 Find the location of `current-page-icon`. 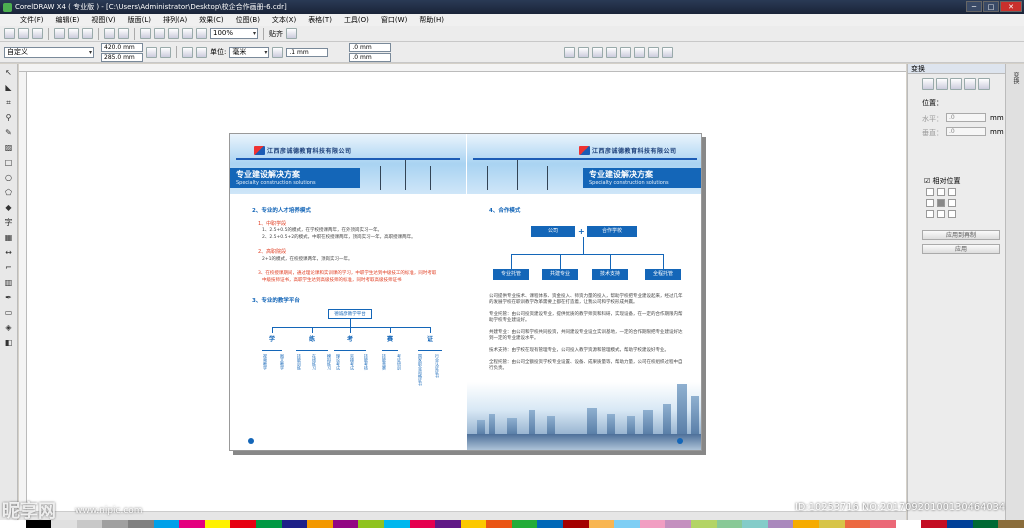

current-page-icon is located at coordinates (201, 52).